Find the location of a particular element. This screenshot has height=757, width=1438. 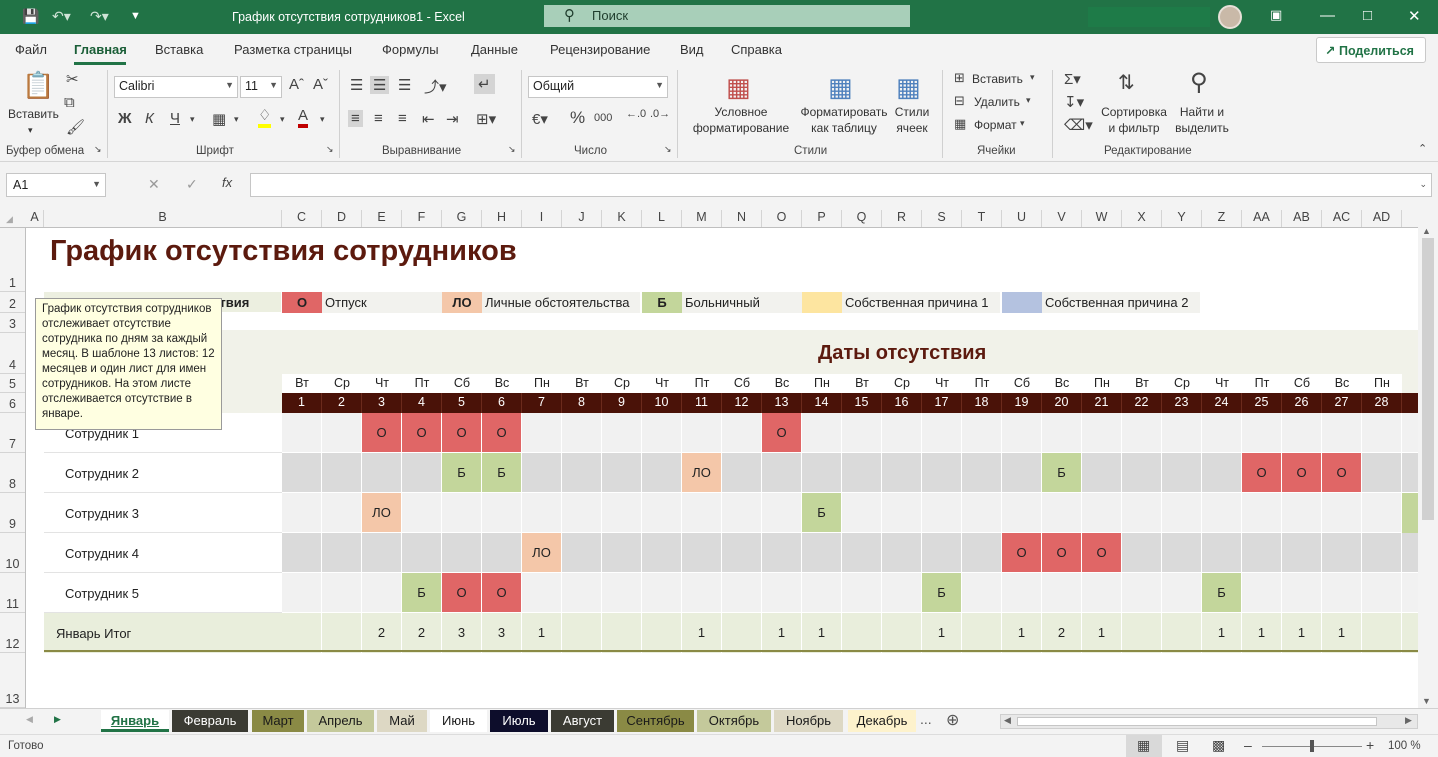

enter-icon: ✓ is located at coordinates (192, 184).